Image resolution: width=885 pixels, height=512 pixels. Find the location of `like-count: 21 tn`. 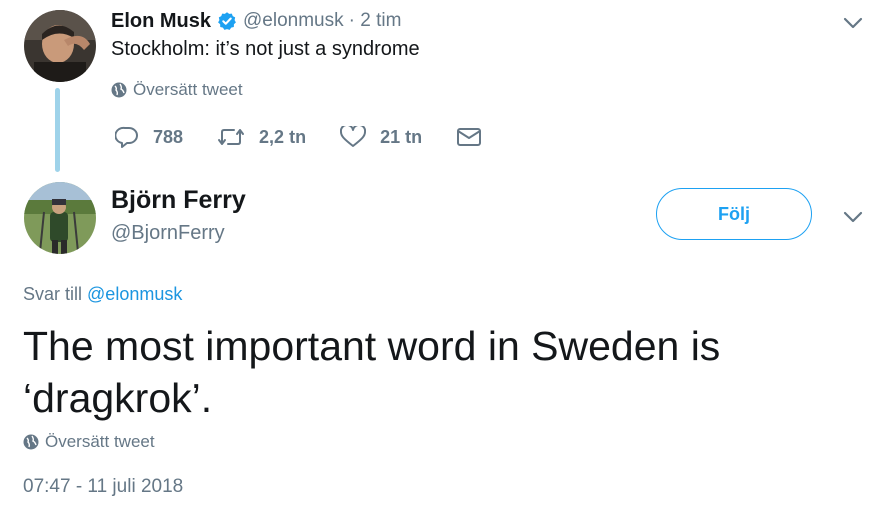

like-count: 21 tn is located at coordinates (401, 136).